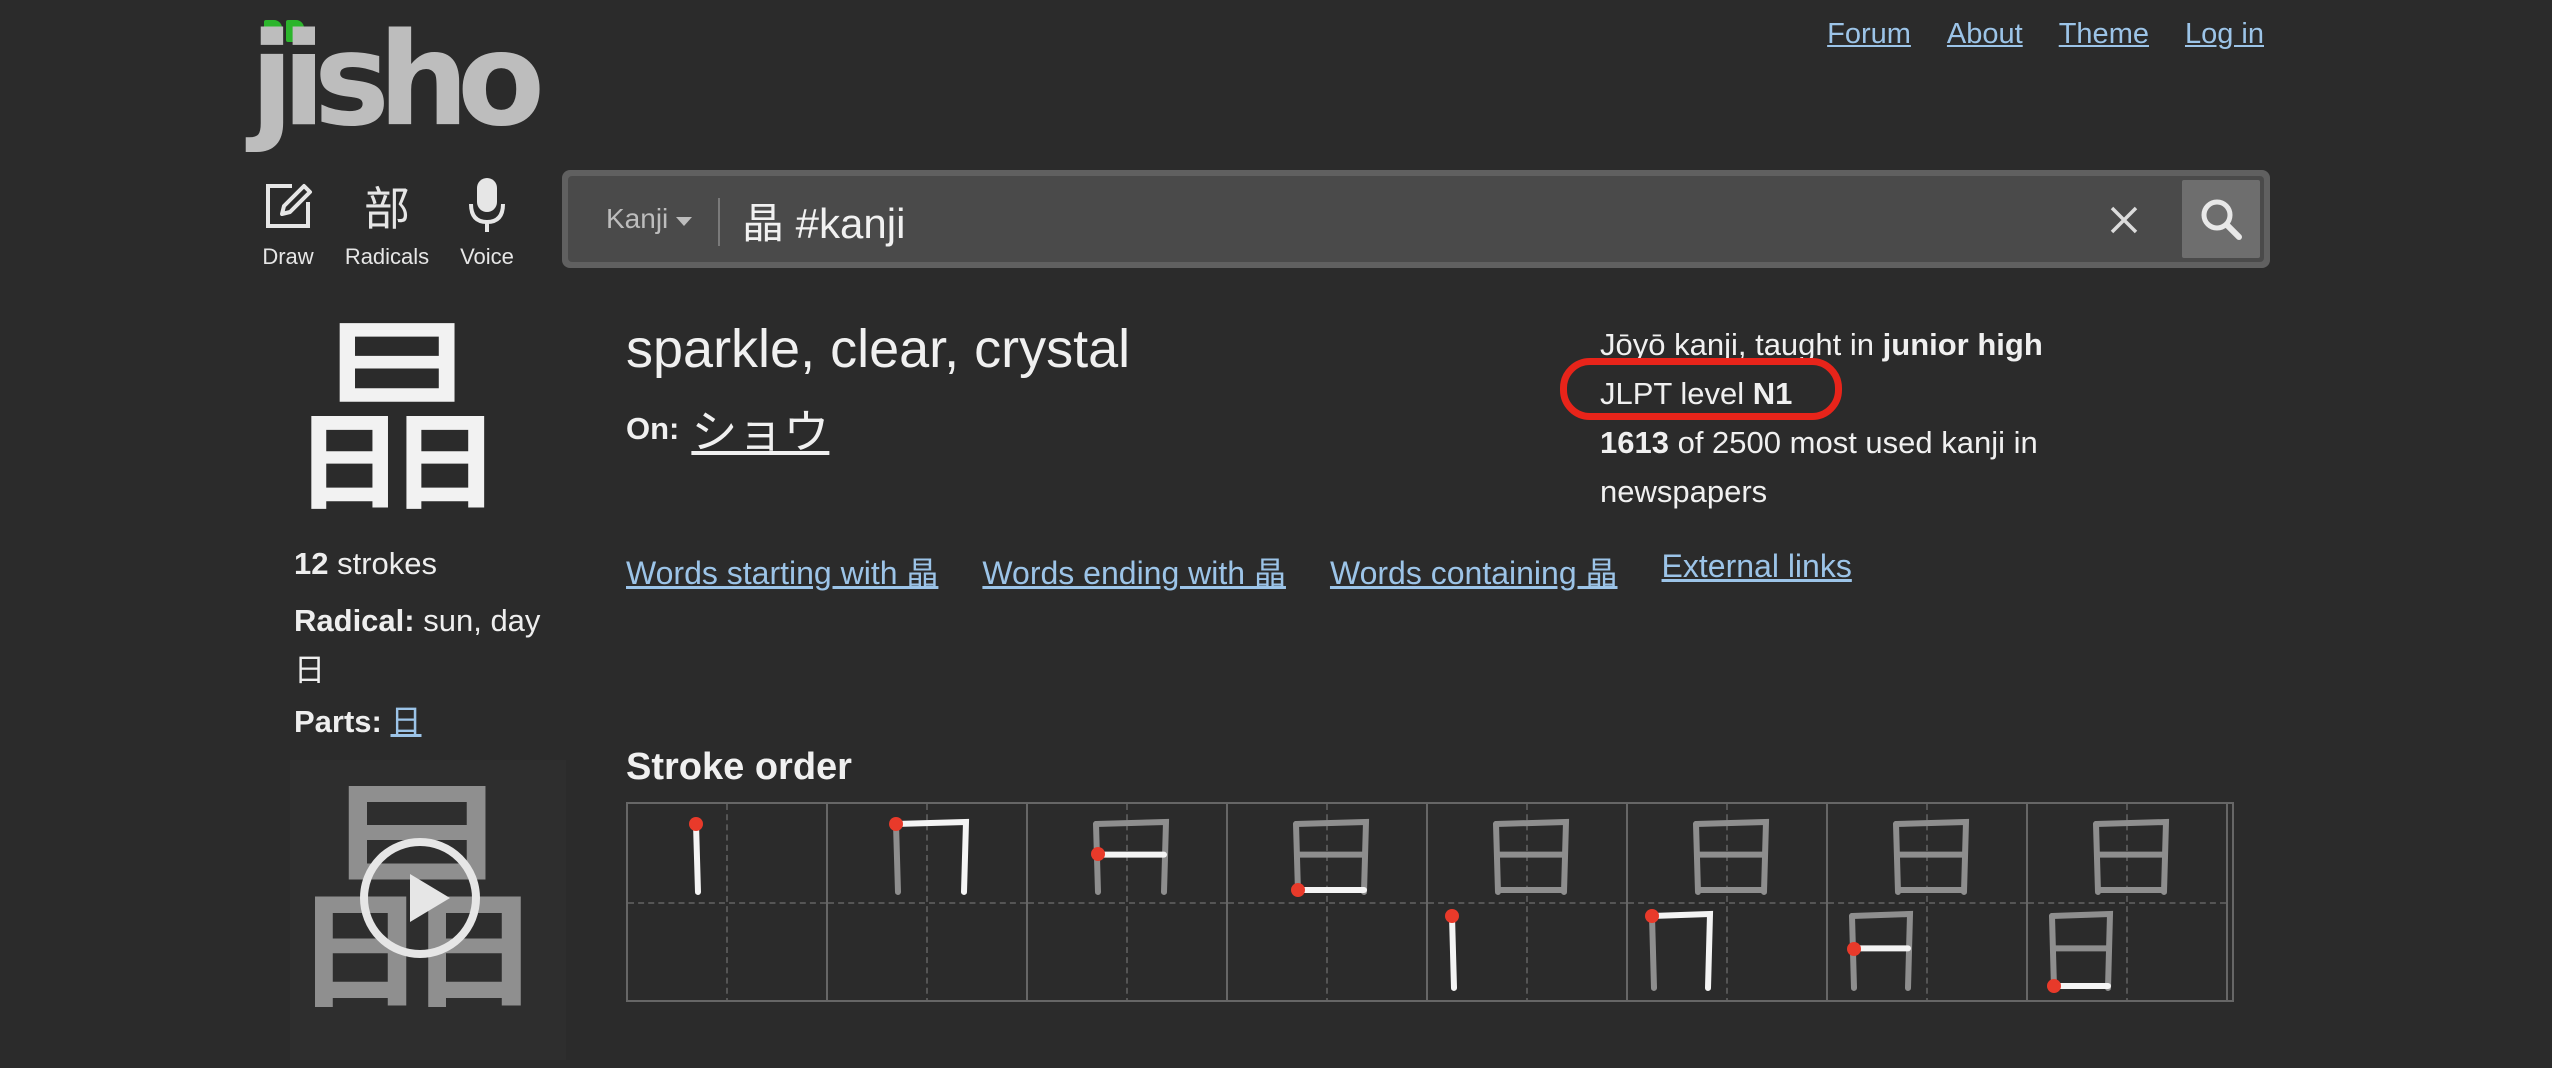 This screenshot has height=1068, width=2552. I want to click on words-starting-link: Words starting with 晶, so click(782, 571).